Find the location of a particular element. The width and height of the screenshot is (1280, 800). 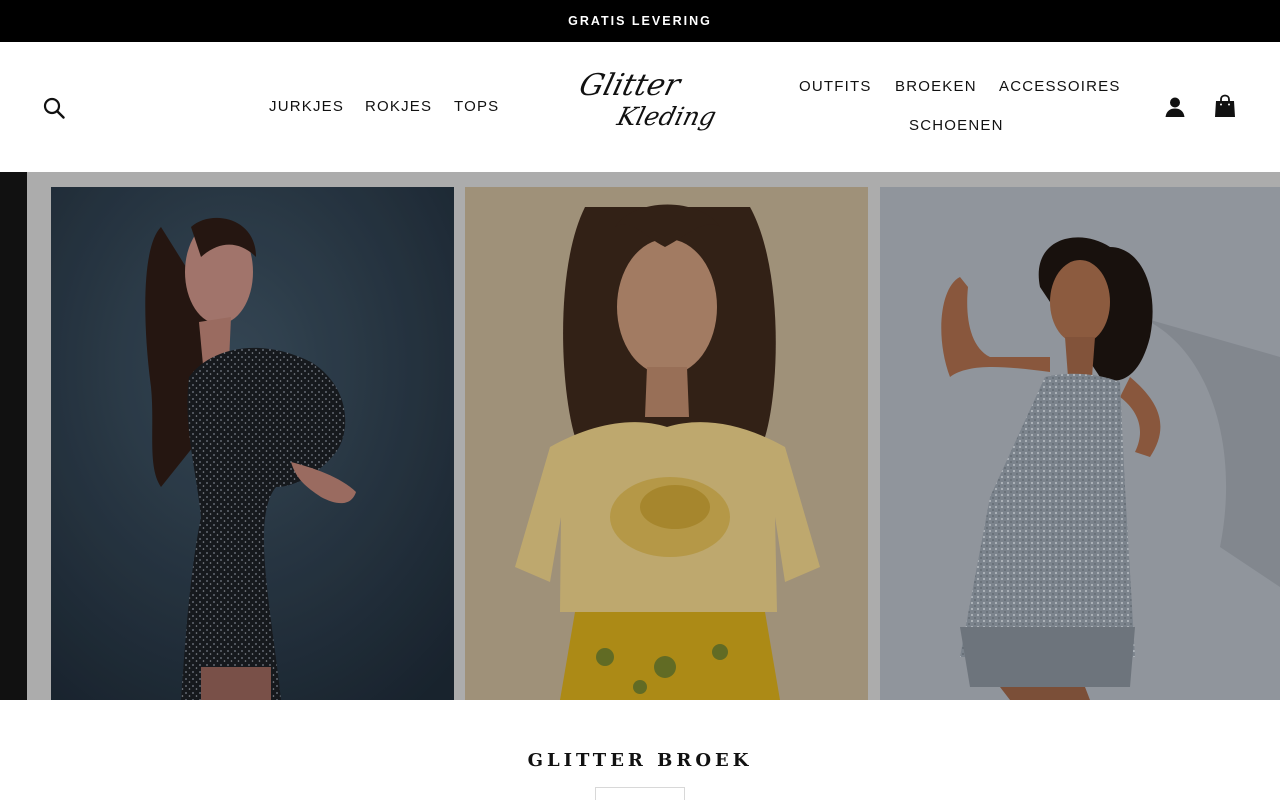

search-button is located at coordinates (54, 108).